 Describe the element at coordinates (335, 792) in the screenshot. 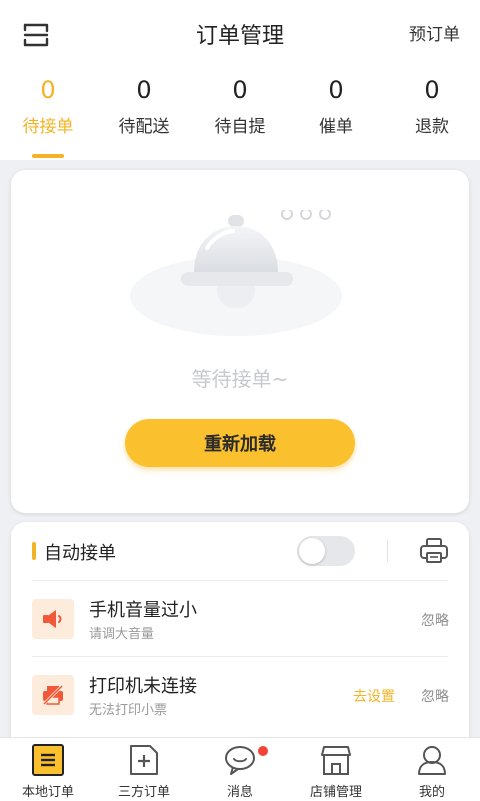

I see `nav-label: 店铺管理` at that location.